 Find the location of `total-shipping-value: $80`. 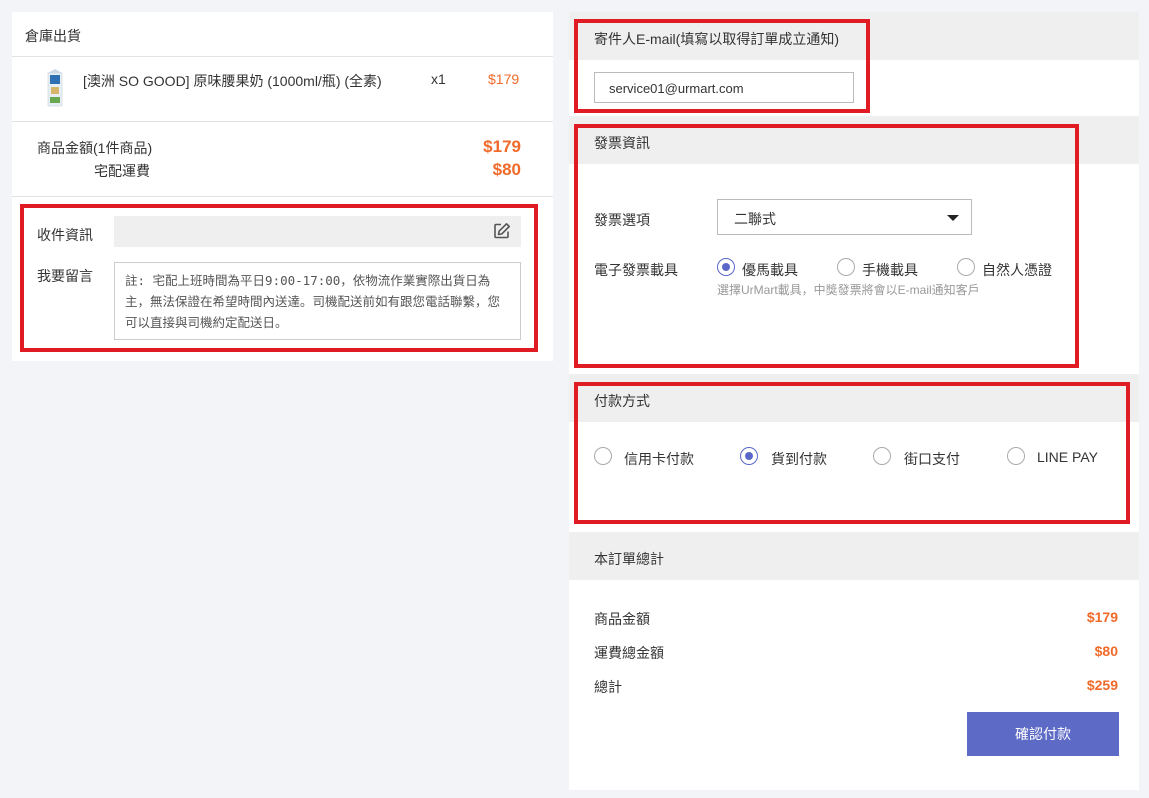

total-shipping-value: $80 is located at coordinates (1106, 651).